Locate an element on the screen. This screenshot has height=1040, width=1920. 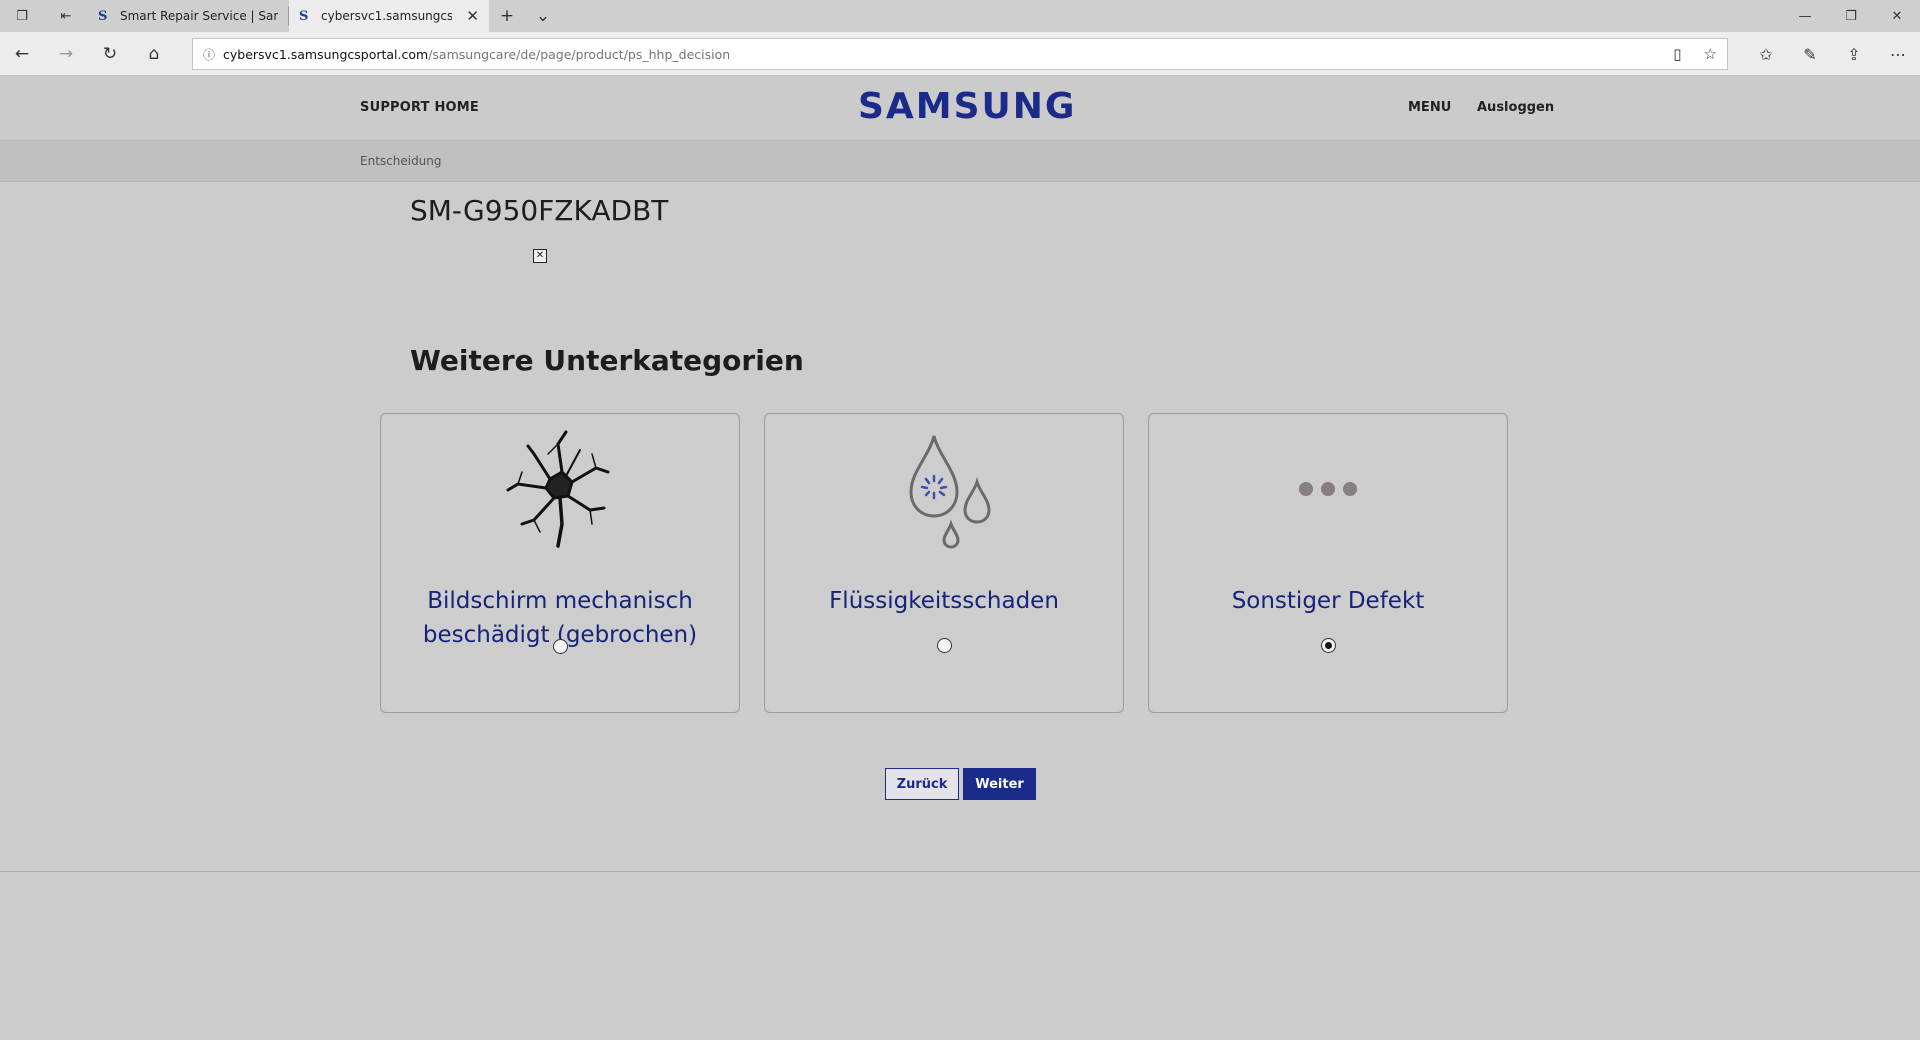
broken-image-icon: ✕ is located at coordinates (540, 256).